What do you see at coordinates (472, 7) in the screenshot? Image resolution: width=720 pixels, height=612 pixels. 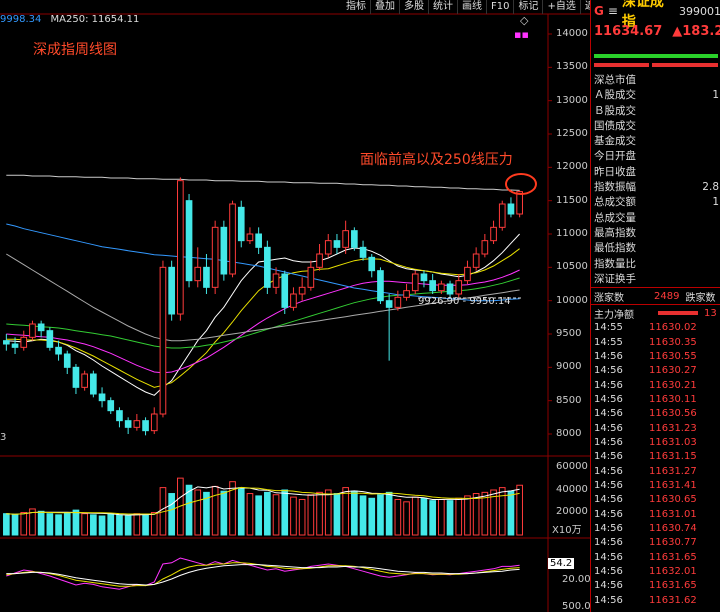 I see `toolbar-draw-button: 画线` at bounding box center [472, 7].